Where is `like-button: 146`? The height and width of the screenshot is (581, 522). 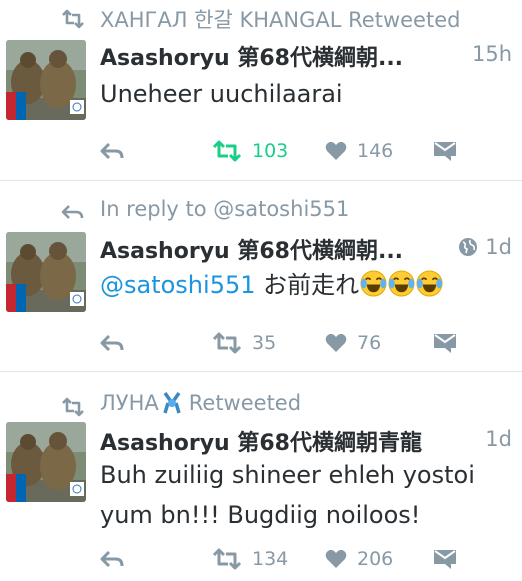
like-button: 146 is located at coordinates (359, 151).